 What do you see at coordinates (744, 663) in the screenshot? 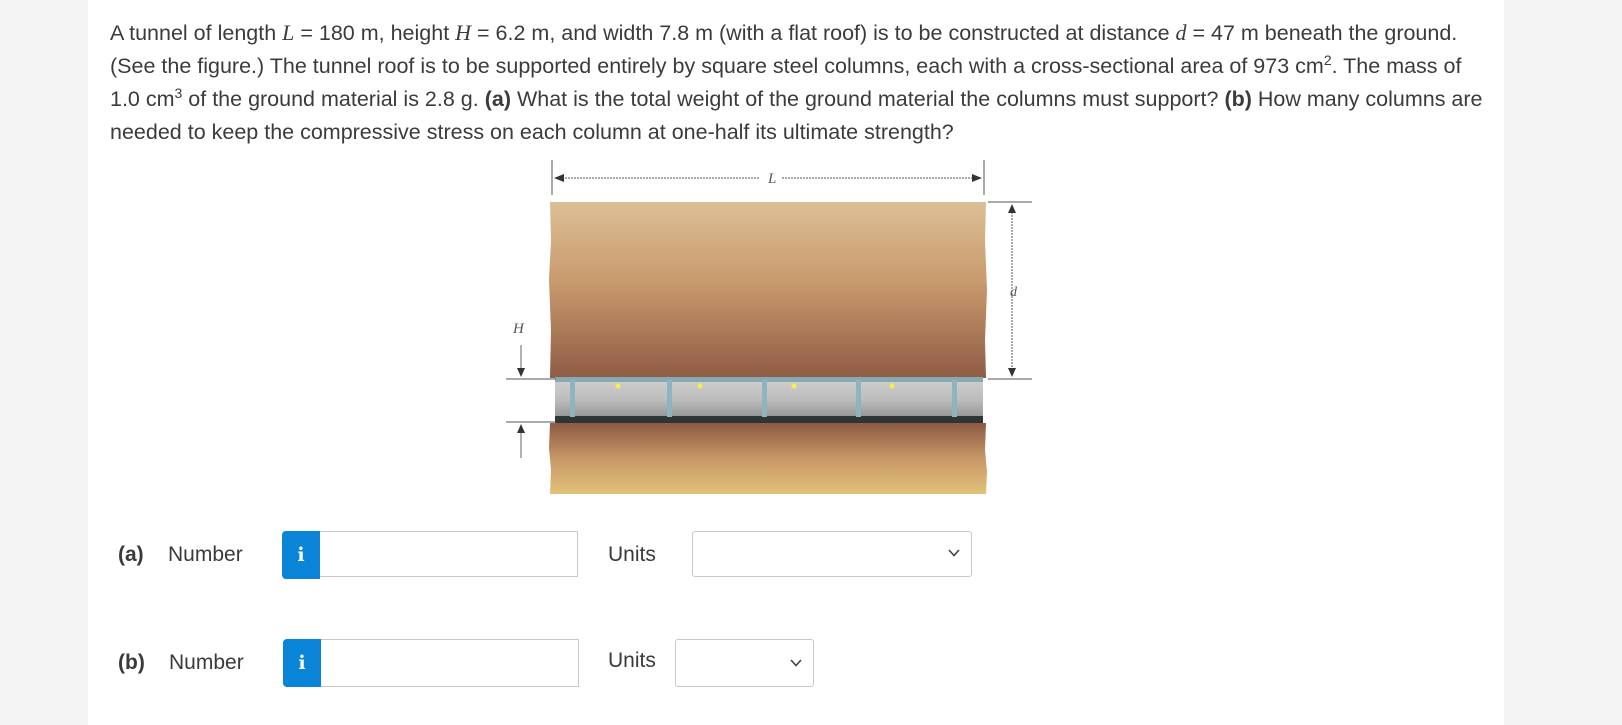
I see `units-select-b` at bounding box center [744, 663].